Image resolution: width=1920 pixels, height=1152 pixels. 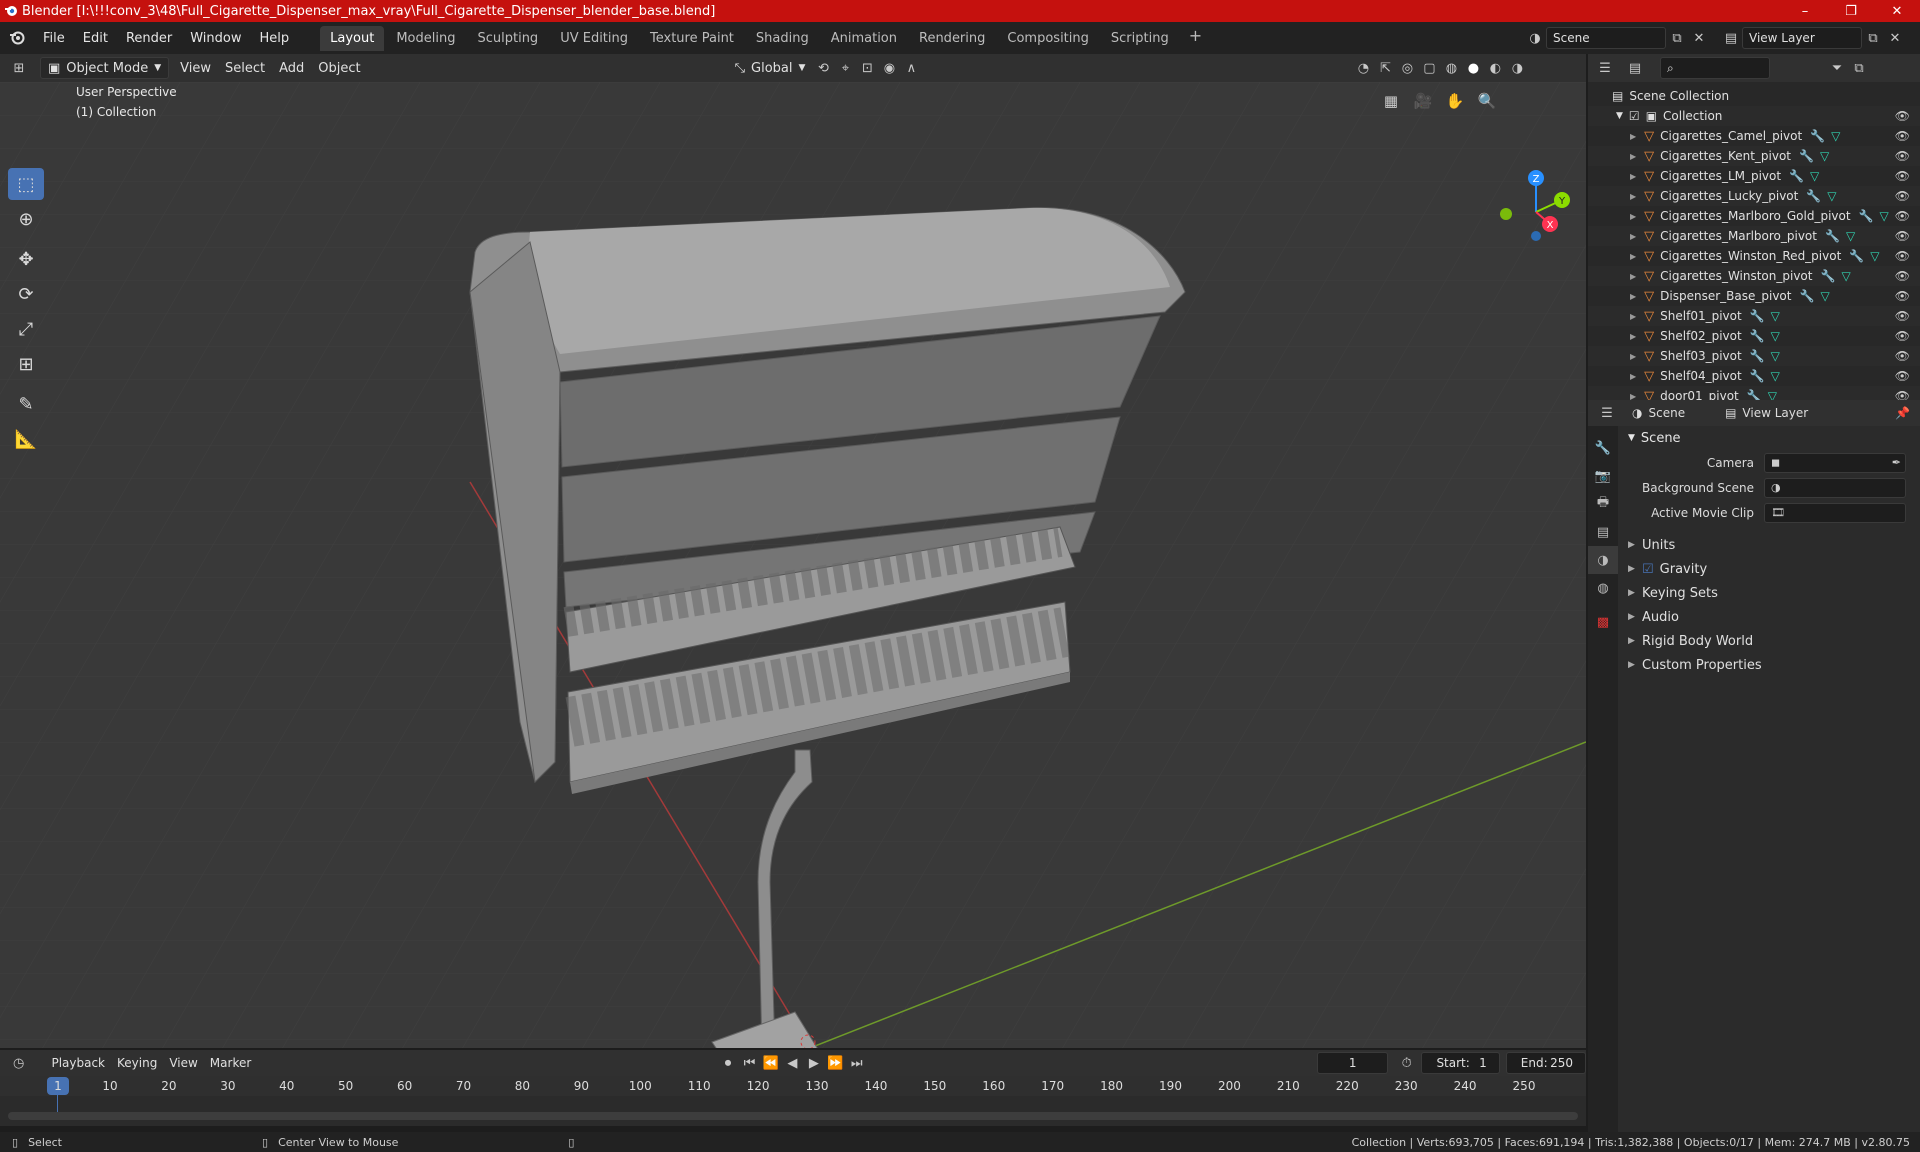 What do you see at coordinates (54, 38) in the screenshot?
I see `menu-file: File` at bounding box center [54, 38].